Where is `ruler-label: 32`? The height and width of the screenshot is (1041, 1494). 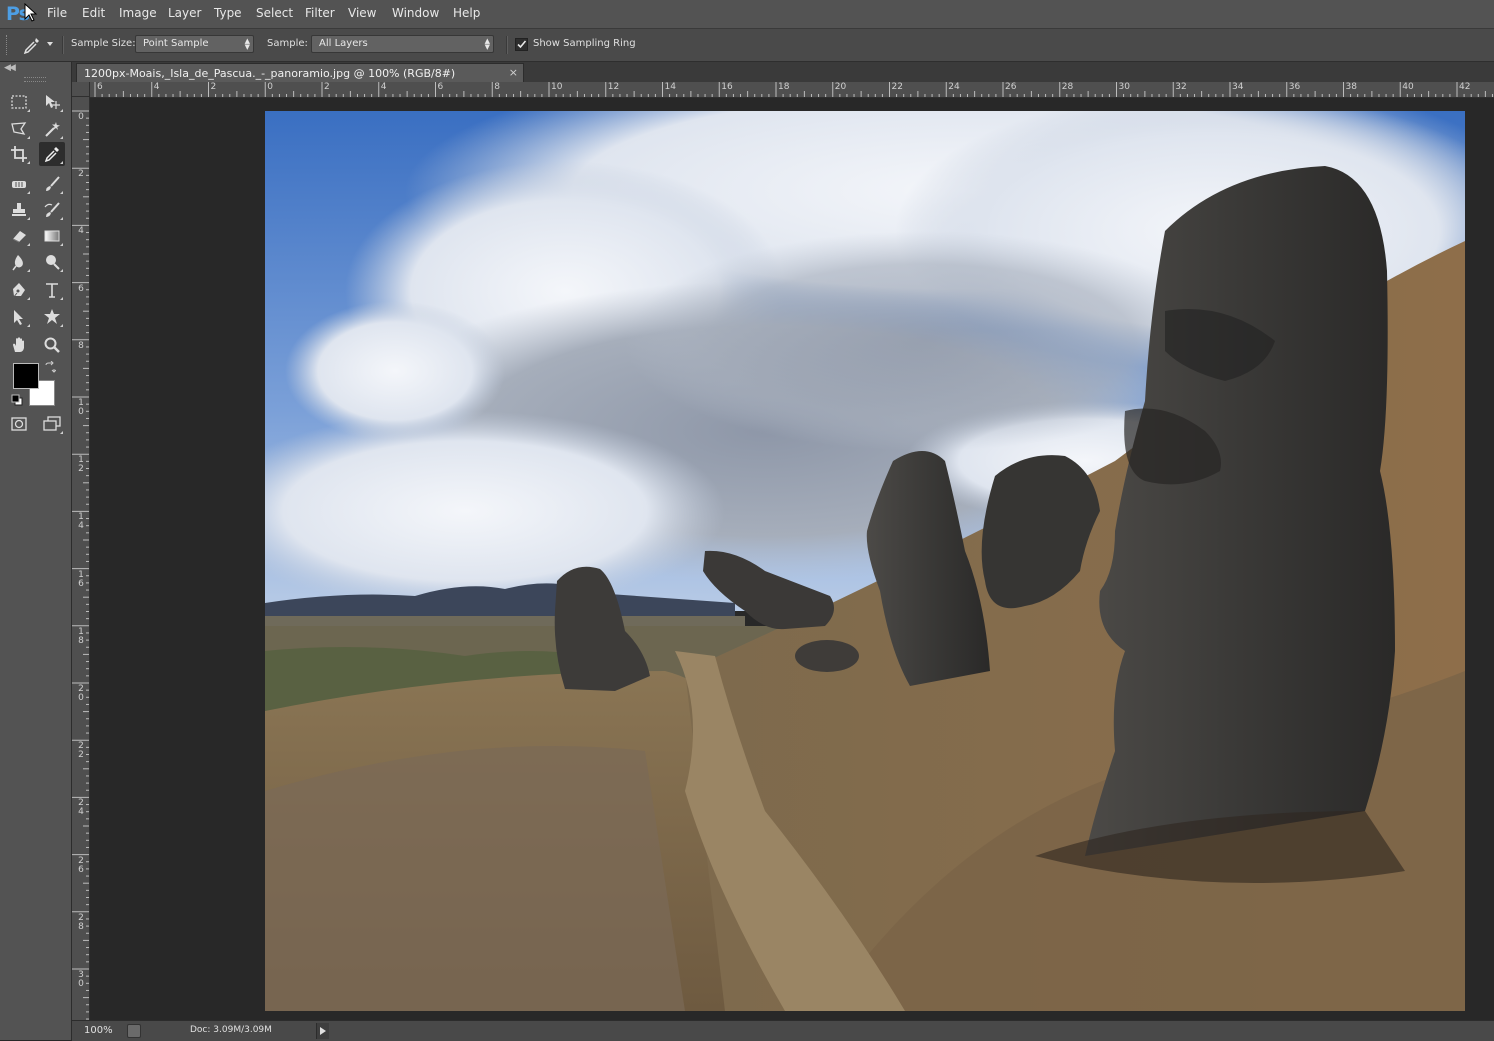
ruler-label: 32 is located at coordinates (1181, 87).